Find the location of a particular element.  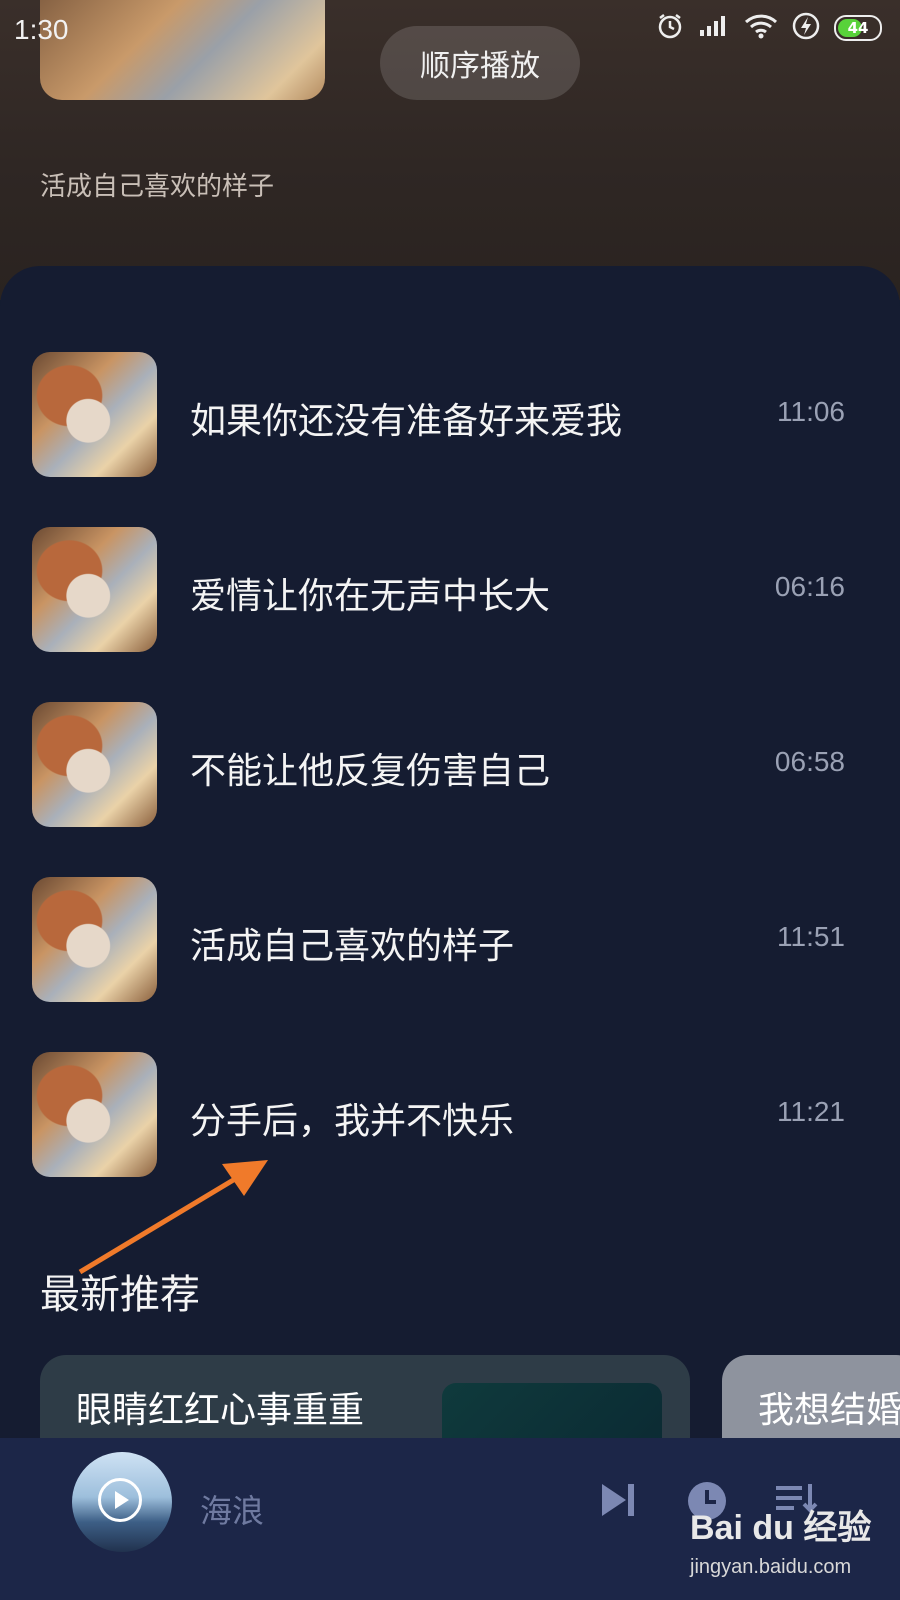

track-row: 活成自己喜欢的样子 11:51 is located at coordinates (450, 939).